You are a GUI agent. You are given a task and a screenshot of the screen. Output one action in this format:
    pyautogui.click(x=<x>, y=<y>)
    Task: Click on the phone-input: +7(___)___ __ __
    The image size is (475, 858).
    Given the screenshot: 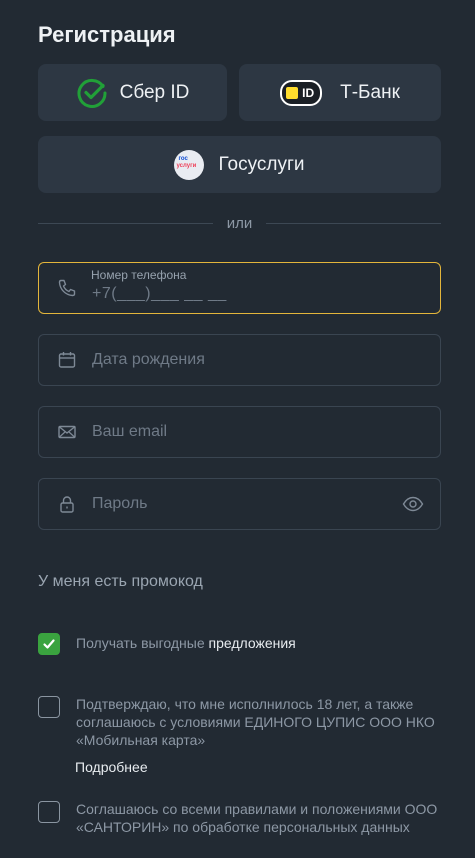 What is the action you would take?
    pyautogui.click(x=159, y=294)
    